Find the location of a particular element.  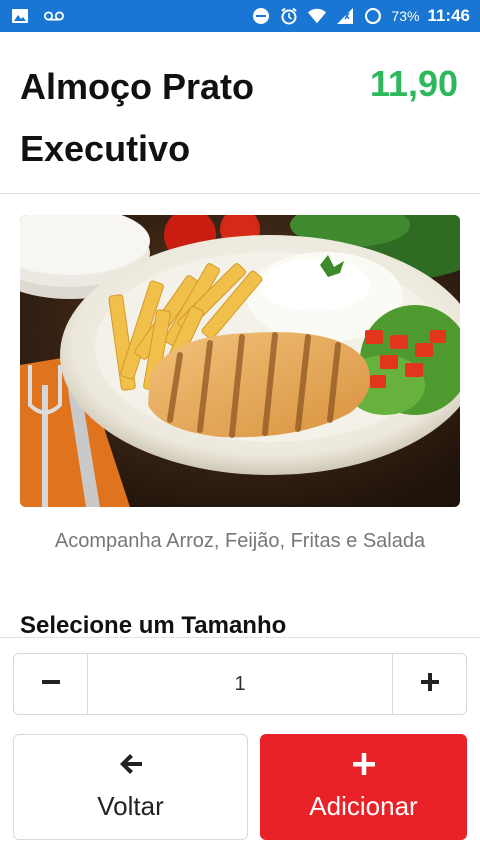

product-price: 11,90 is located at coordinates (413, 83).